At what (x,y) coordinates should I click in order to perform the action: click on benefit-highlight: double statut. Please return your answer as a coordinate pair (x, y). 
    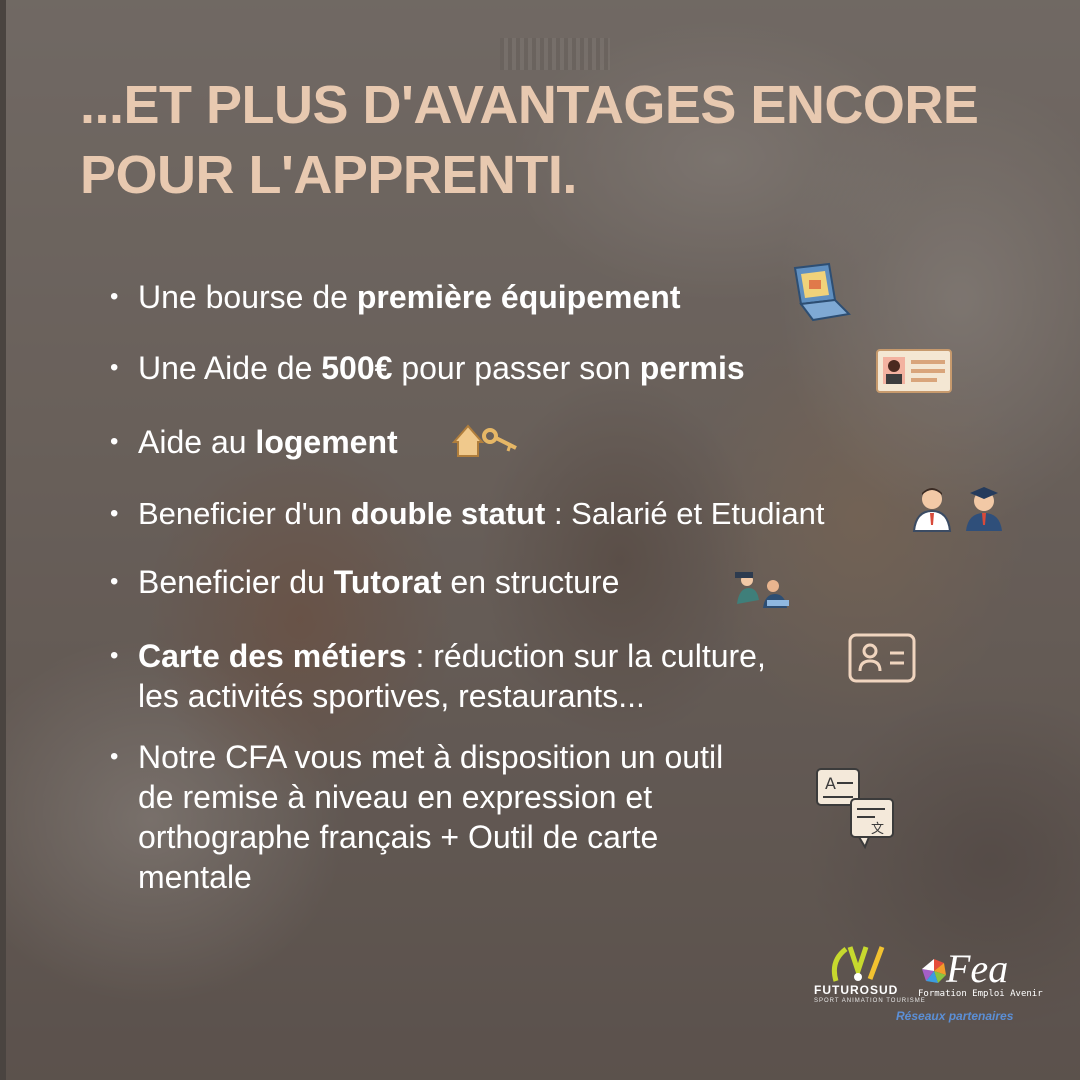
    Looking at the image, I should click on (448, 513).